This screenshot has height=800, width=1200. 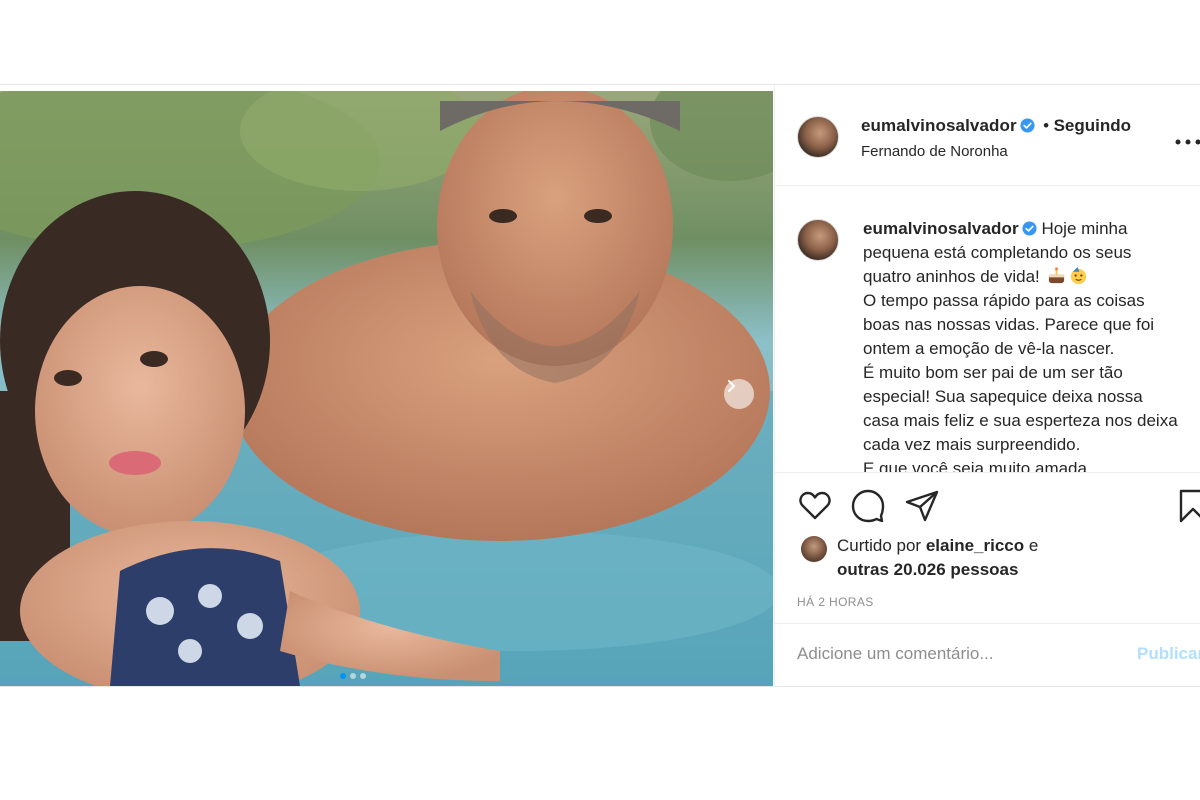 What do you see at coordinates (739, 394) in the screenshot?
I see `next-photo-button` at bounding box center [739, 394].